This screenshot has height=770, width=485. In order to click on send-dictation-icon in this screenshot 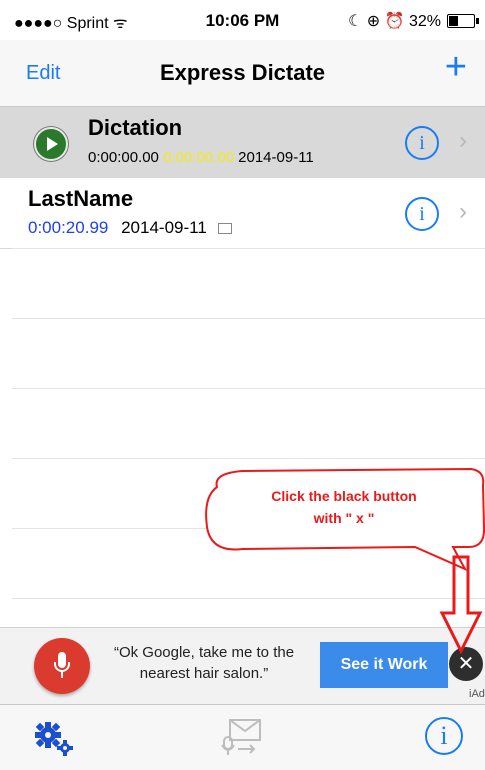, I will do `click(242, 737)`.